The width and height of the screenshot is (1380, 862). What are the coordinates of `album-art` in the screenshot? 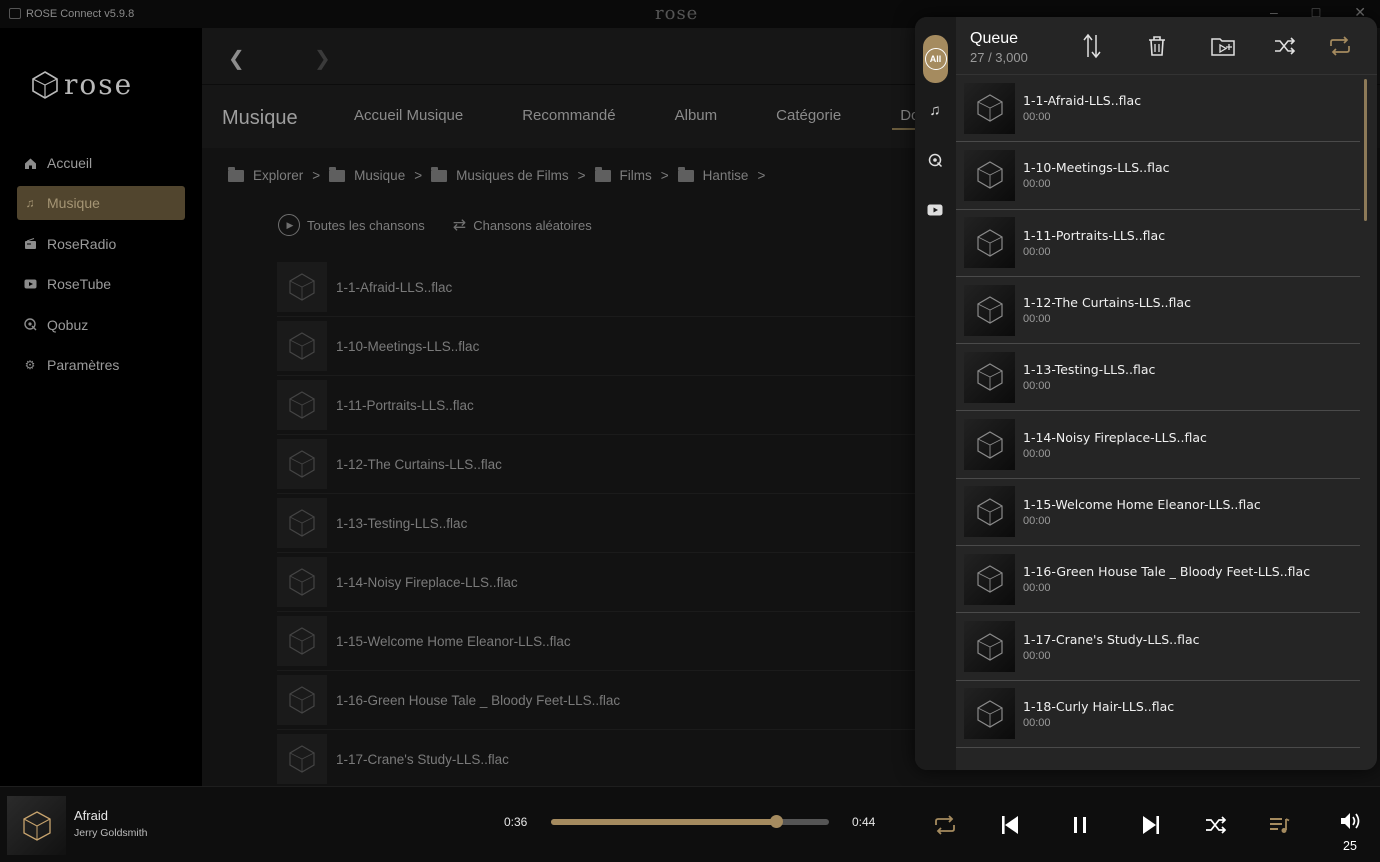 It's located at (36, 825).